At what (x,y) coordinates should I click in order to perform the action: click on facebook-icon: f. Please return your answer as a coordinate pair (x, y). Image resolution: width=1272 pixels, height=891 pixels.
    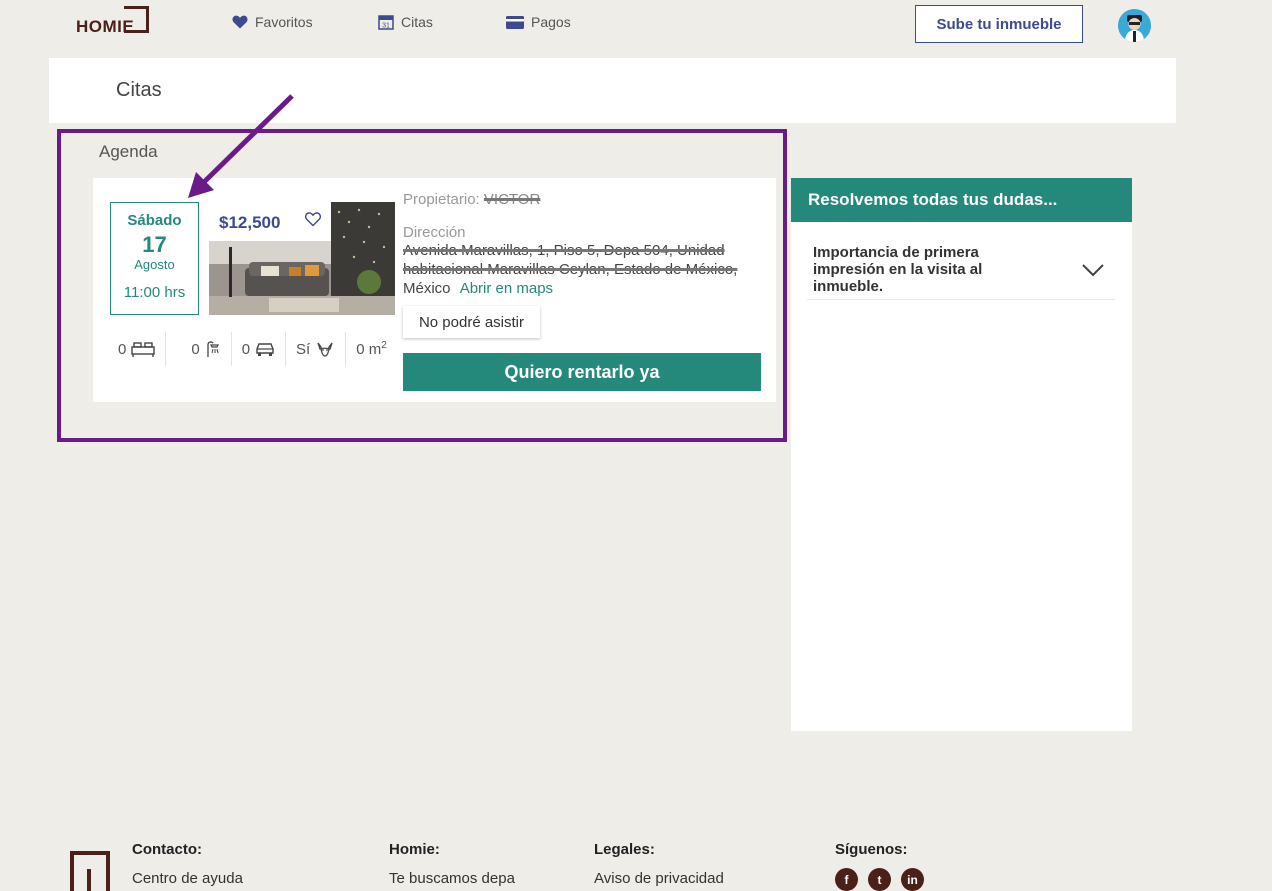
    Looking at the image, I should click on (846, 879).